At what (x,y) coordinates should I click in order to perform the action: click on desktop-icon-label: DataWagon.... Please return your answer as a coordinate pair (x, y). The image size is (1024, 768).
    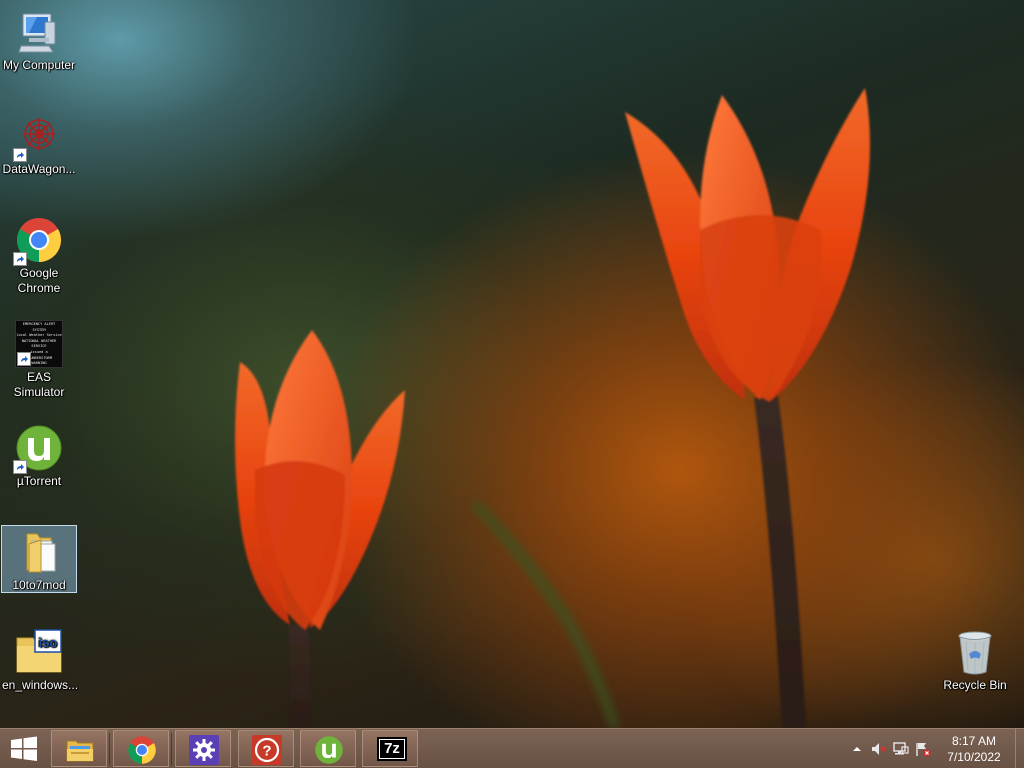
    Looking at the image, I should click on (39, 169).